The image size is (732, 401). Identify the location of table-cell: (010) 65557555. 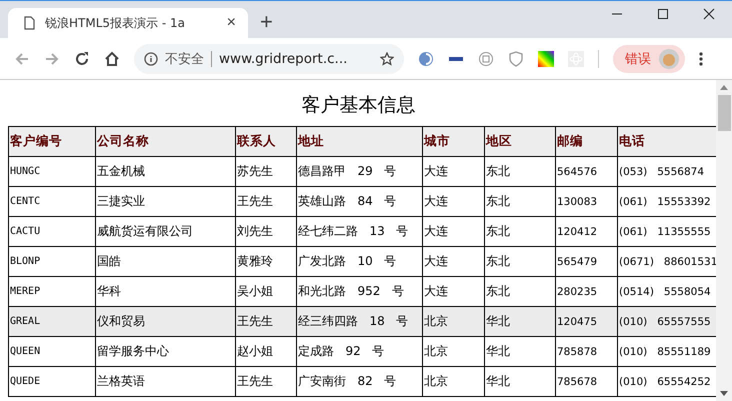
(667, 321).